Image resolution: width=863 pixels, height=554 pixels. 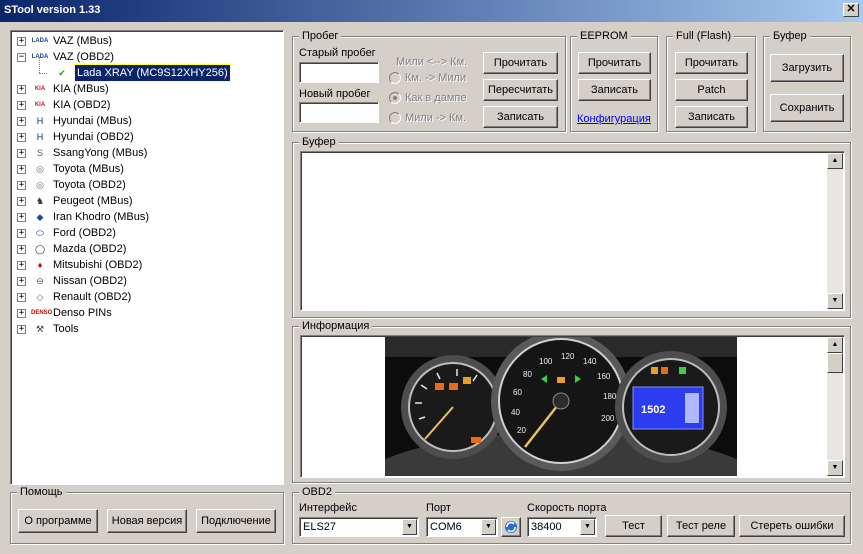 I want to click on port-speed-label: Скорость порта, so click(x=567, y=508).